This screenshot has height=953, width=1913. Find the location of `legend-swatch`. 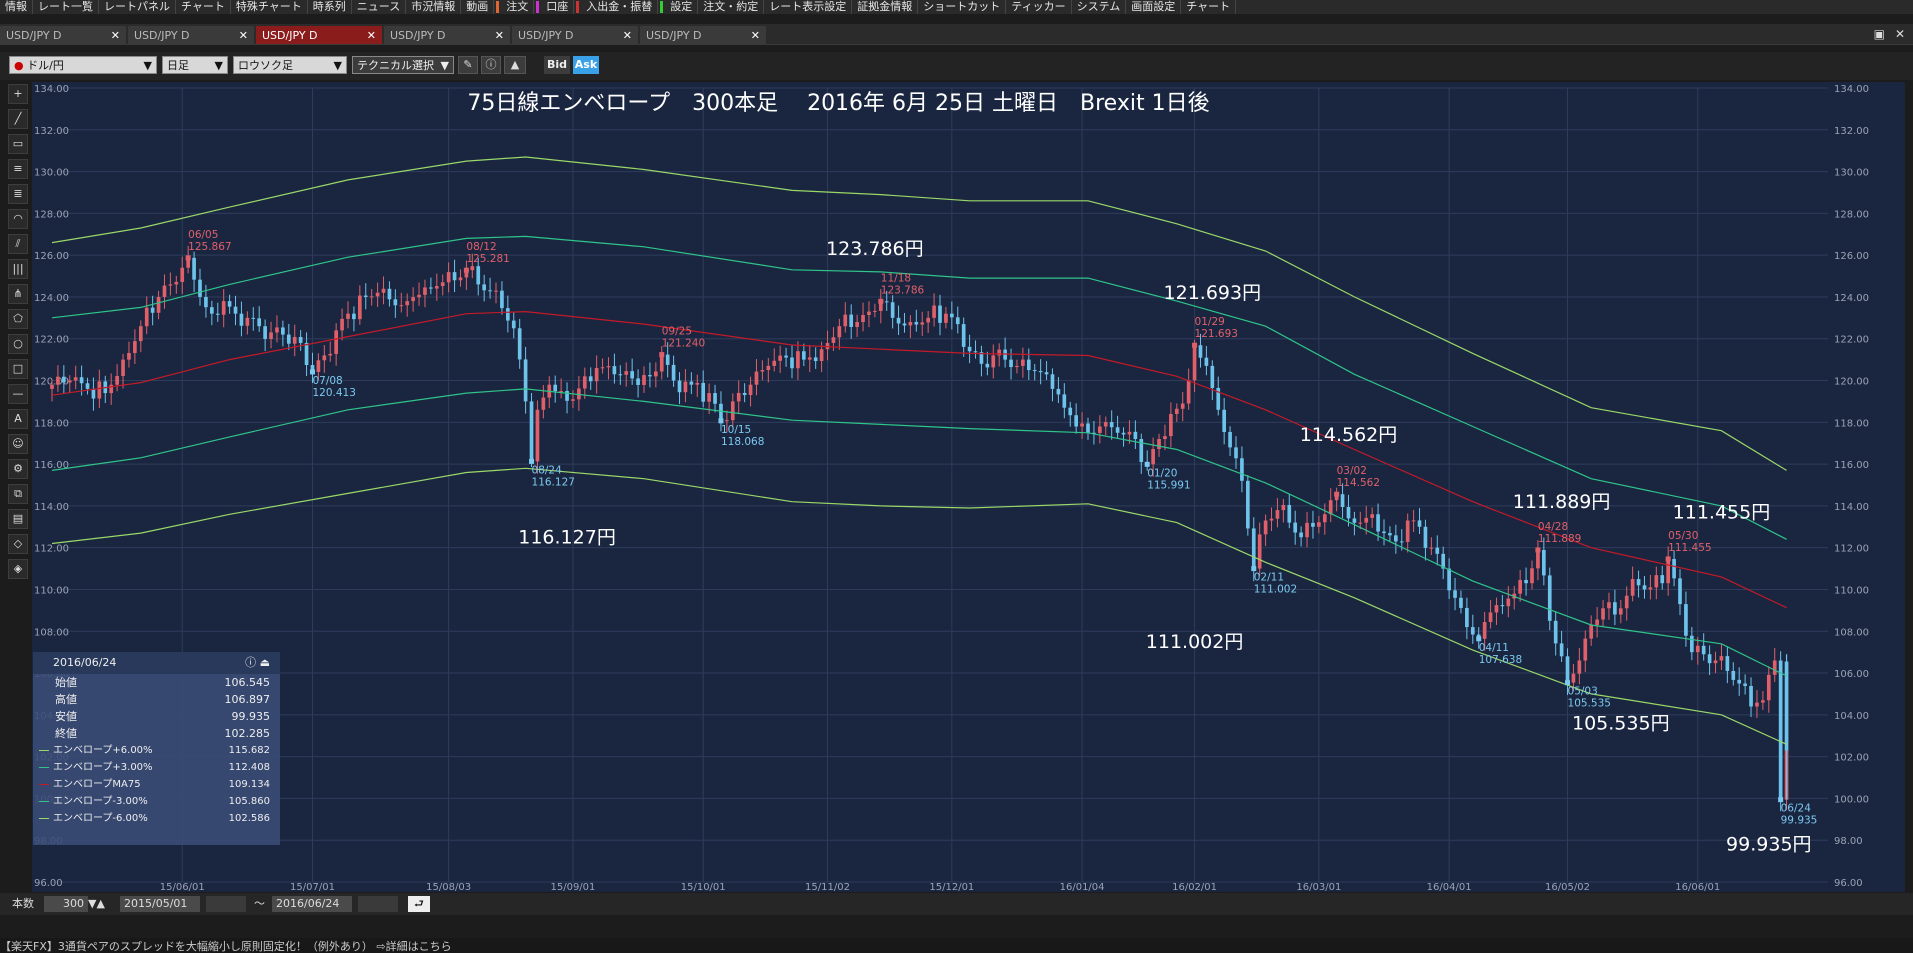

legend-swatch is located at coordinates (44, 784).